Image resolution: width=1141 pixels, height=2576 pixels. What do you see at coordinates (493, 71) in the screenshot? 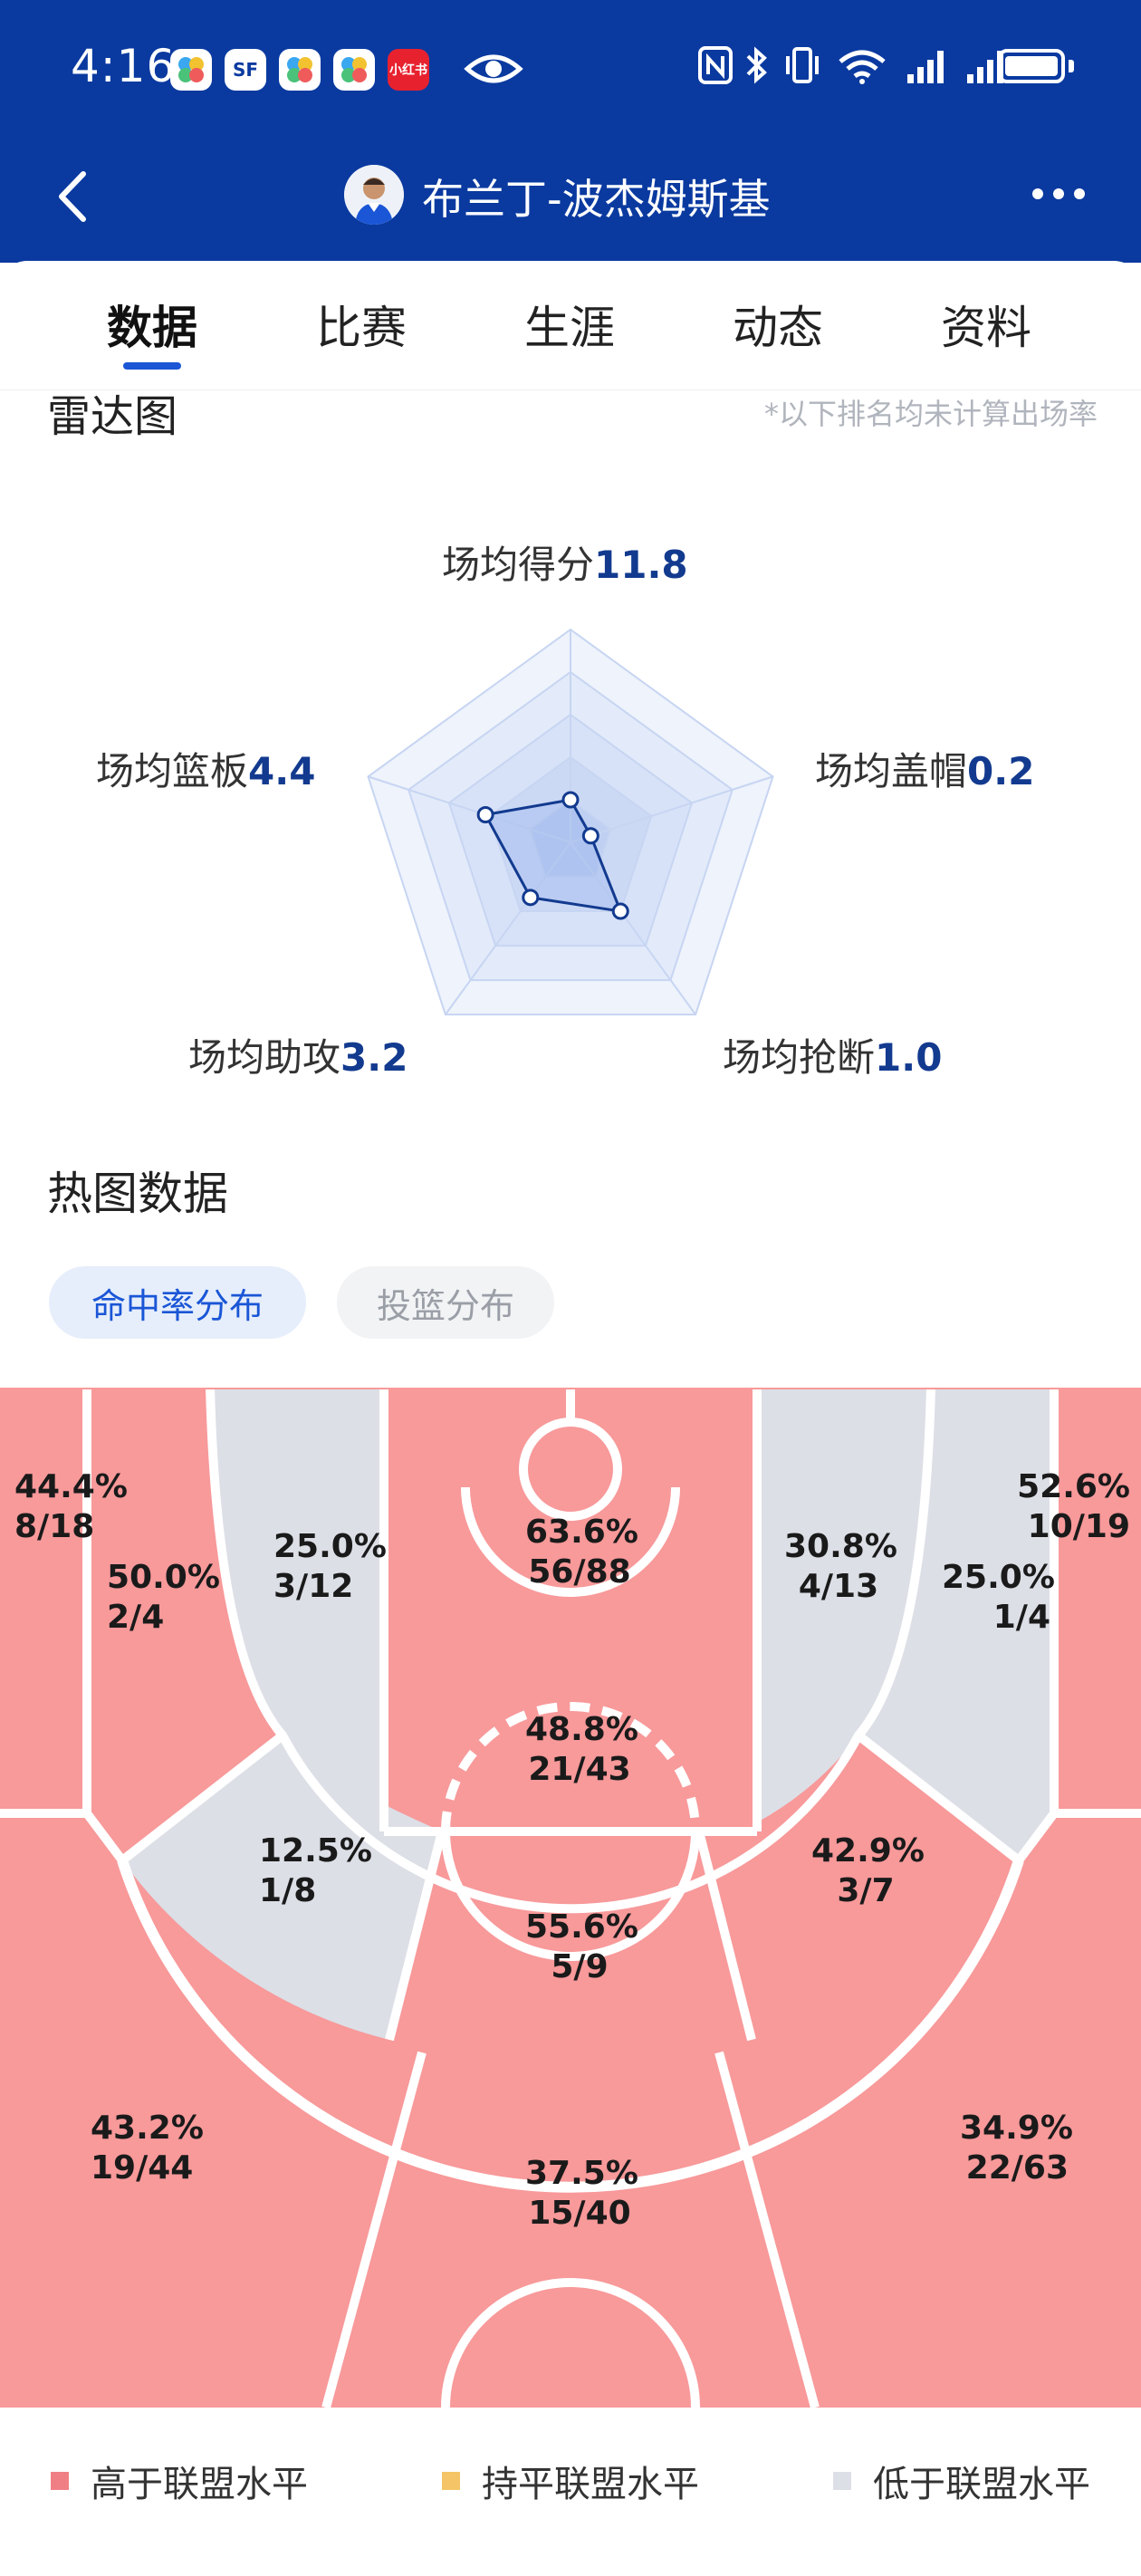
I see `eye-icon` at bounding box center [493, 71].